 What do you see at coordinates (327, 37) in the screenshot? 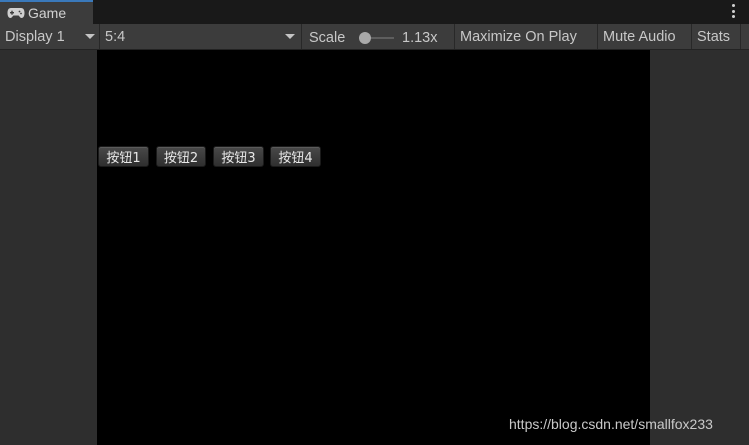
I see `scale-label: Scale` at bounding box center [327, 37].